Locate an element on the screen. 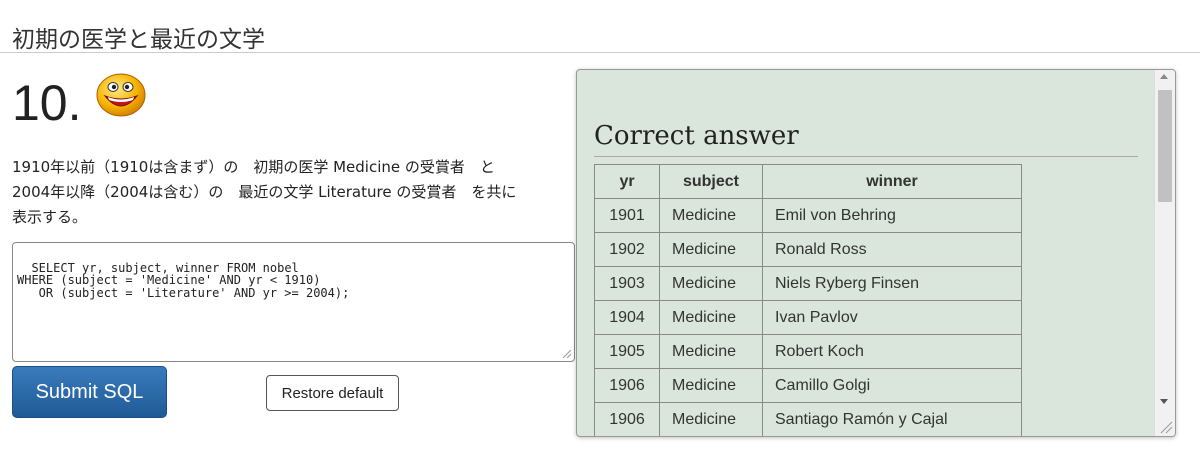 This screenshot has width=1200, height=466. question-line: 表示する。 is located at coordinates (50, 217).